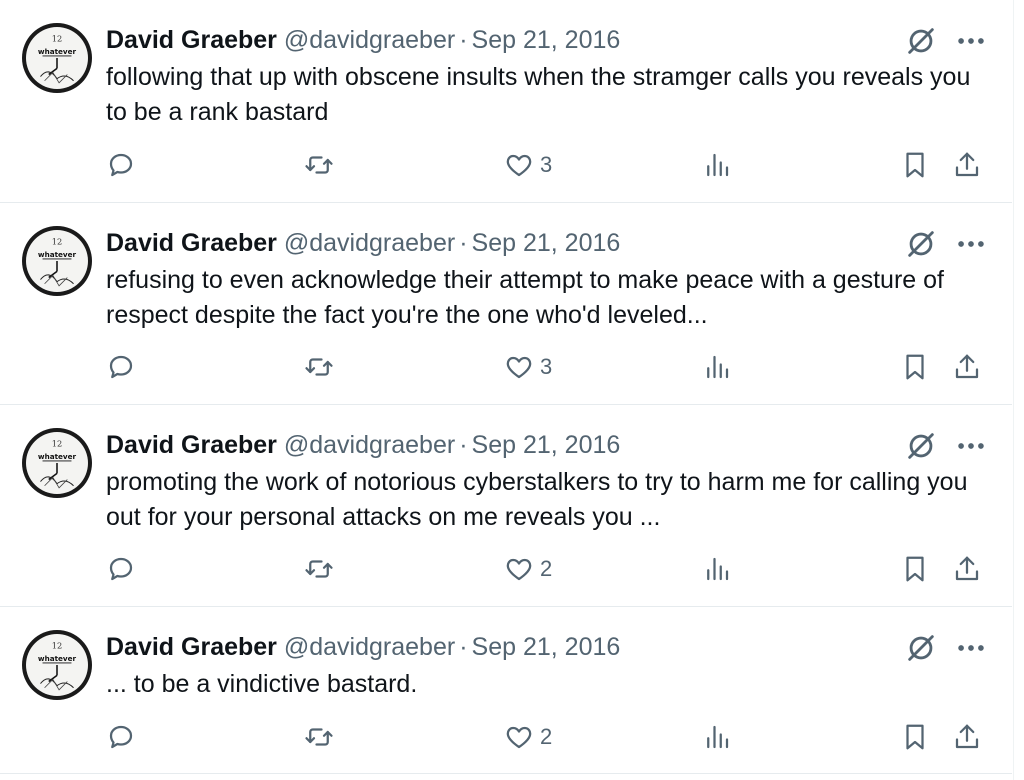 The height and width of the screenshot is (780, 1024). I want to click on tweet-actions: 3, so click(550, 165).